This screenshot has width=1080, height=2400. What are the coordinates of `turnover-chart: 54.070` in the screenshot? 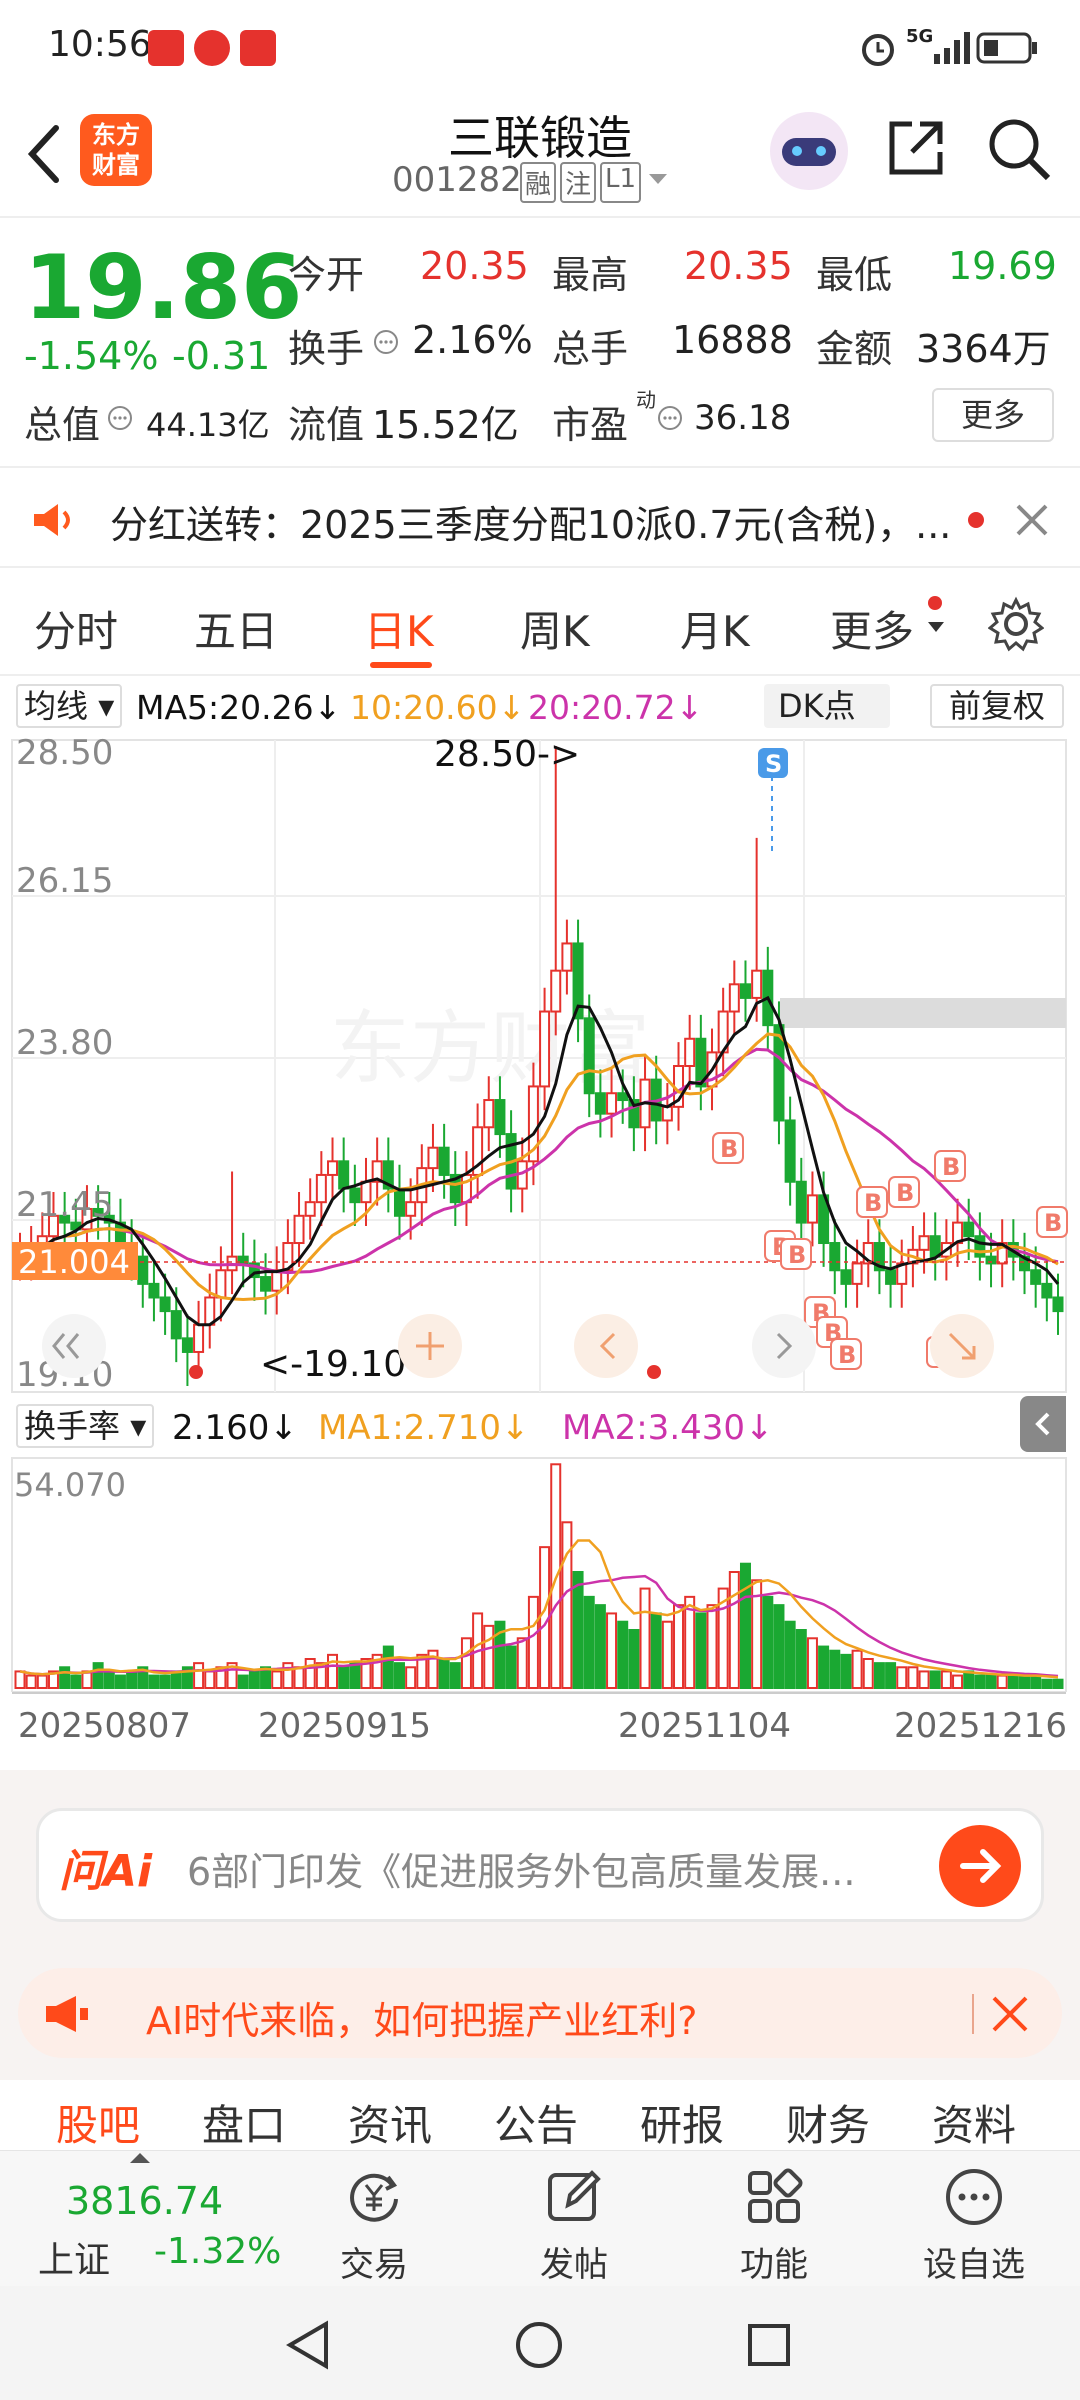 It's located at (540, 1575).